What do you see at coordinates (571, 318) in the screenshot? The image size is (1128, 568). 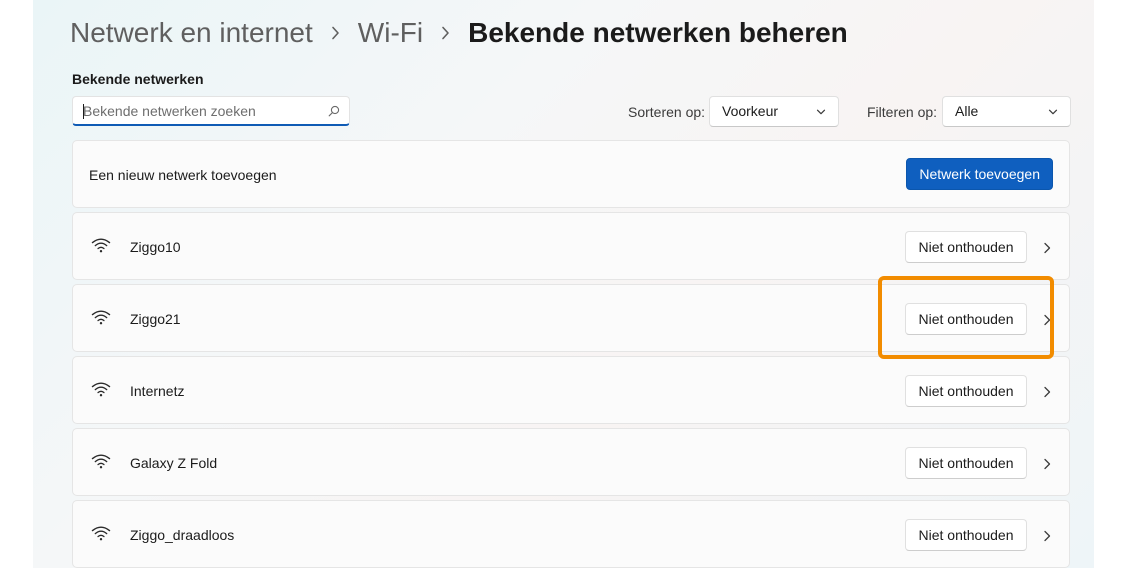 I see `network-row: Ziggo21 Niet onthouden` at bounding box center [571, 318].